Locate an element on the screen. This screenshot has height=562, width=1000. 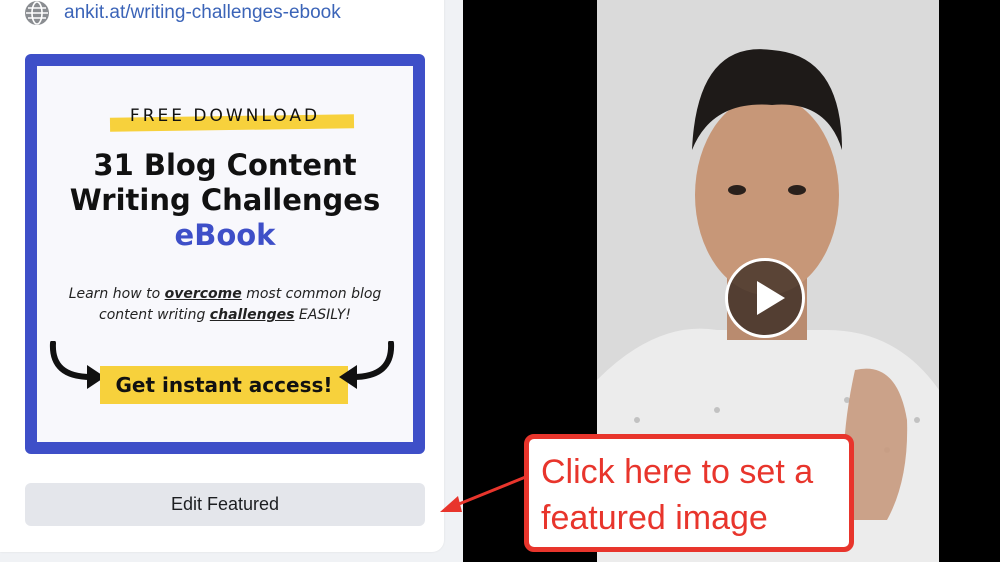
link-row: ankit.at/writing-challenges-ebook is located at coordinates (183, 13).